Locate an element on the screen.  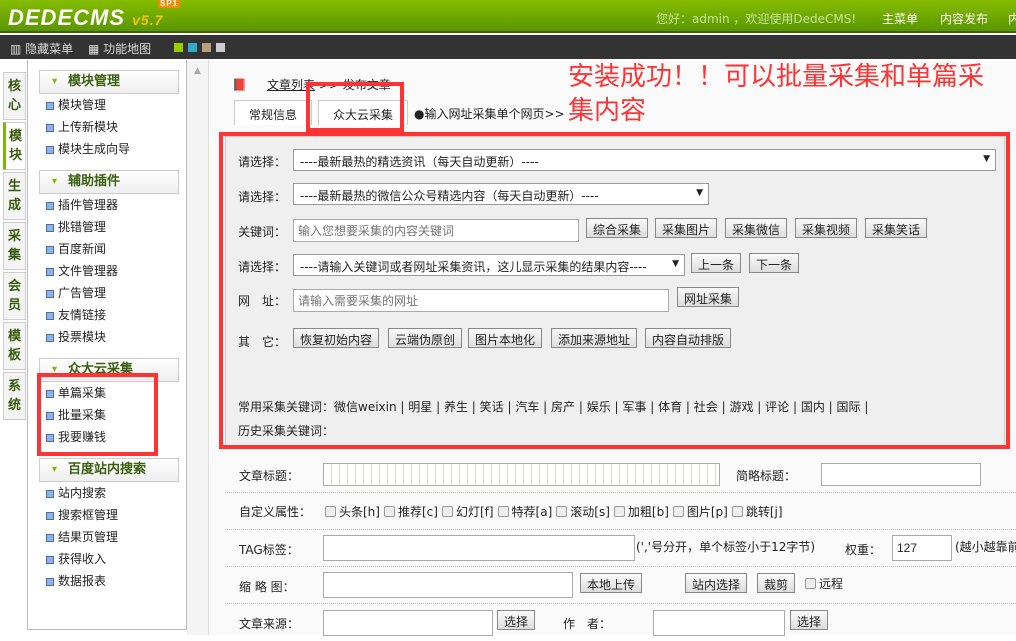
attribute-checkbox: 推荐[c] is located at coordinates (409, 512).